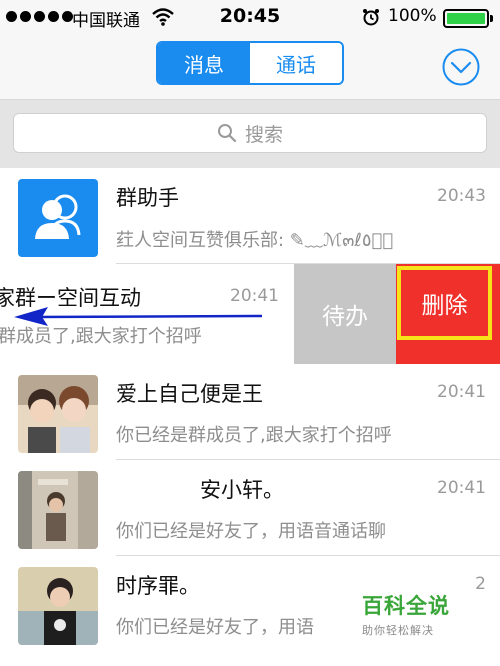 The height and width of the screenshot is (666, 500). I want to click on todo-button: 待办, so click(345, 314).